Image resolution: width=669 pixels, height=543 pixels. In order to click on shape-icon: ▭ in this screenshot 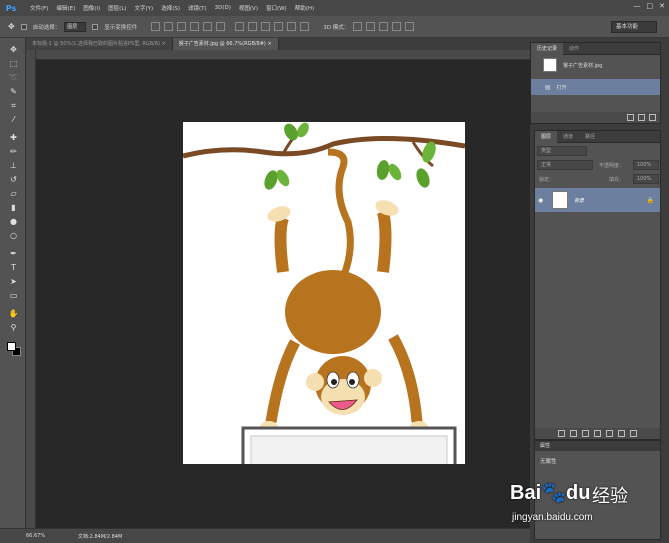, I will do `click(13, 295)`.